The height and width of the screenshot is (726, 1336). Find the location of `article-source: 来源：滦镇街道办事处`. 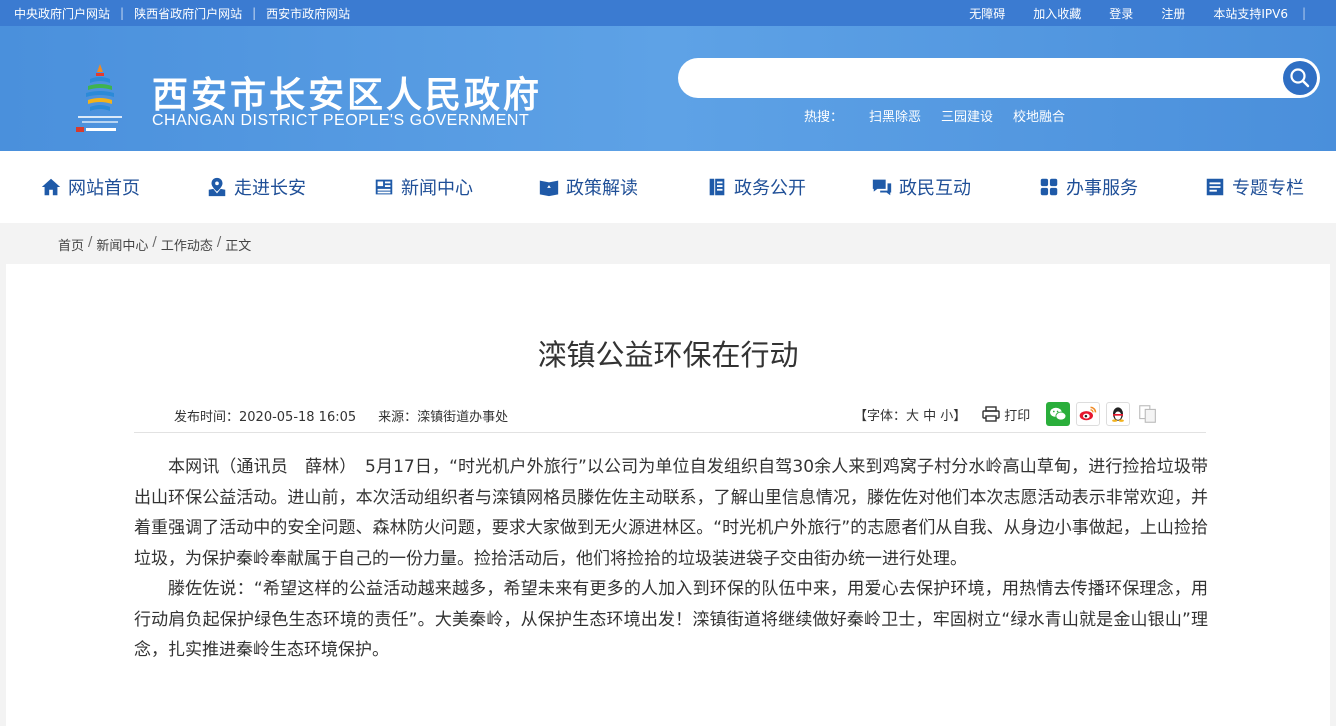

article-source: 来源：滦镇街道办事处 is located at coordinates (443, 417).